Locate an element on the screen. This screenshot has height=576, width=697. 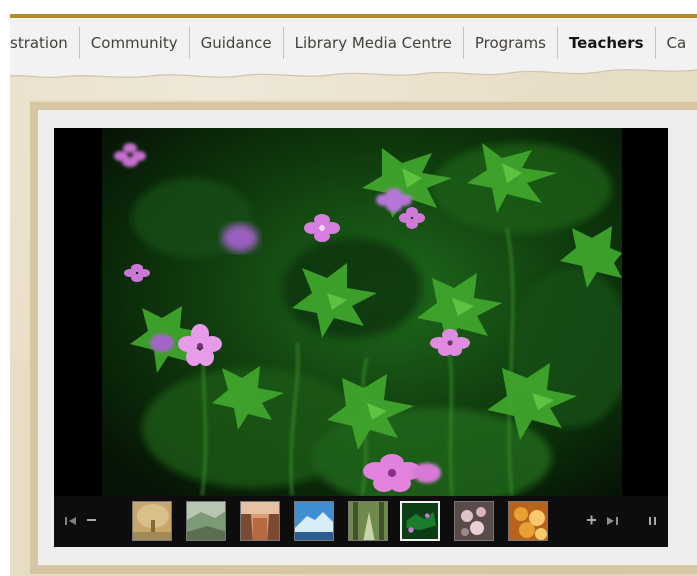
nav-item-label: Ca is located at coordinates (676, 43).